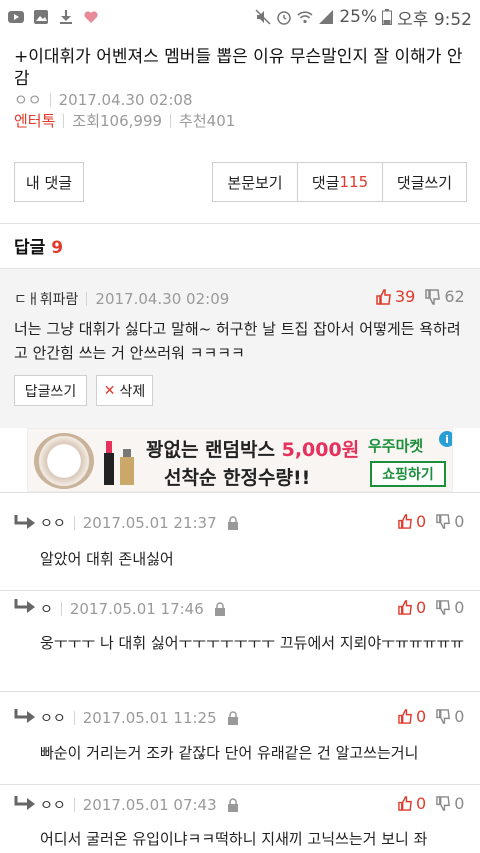 The image size is (480, 853). Describe the element at coordinates (396, 446) in the screenshot. I see `ad-brand: 우주마켓` at that location.